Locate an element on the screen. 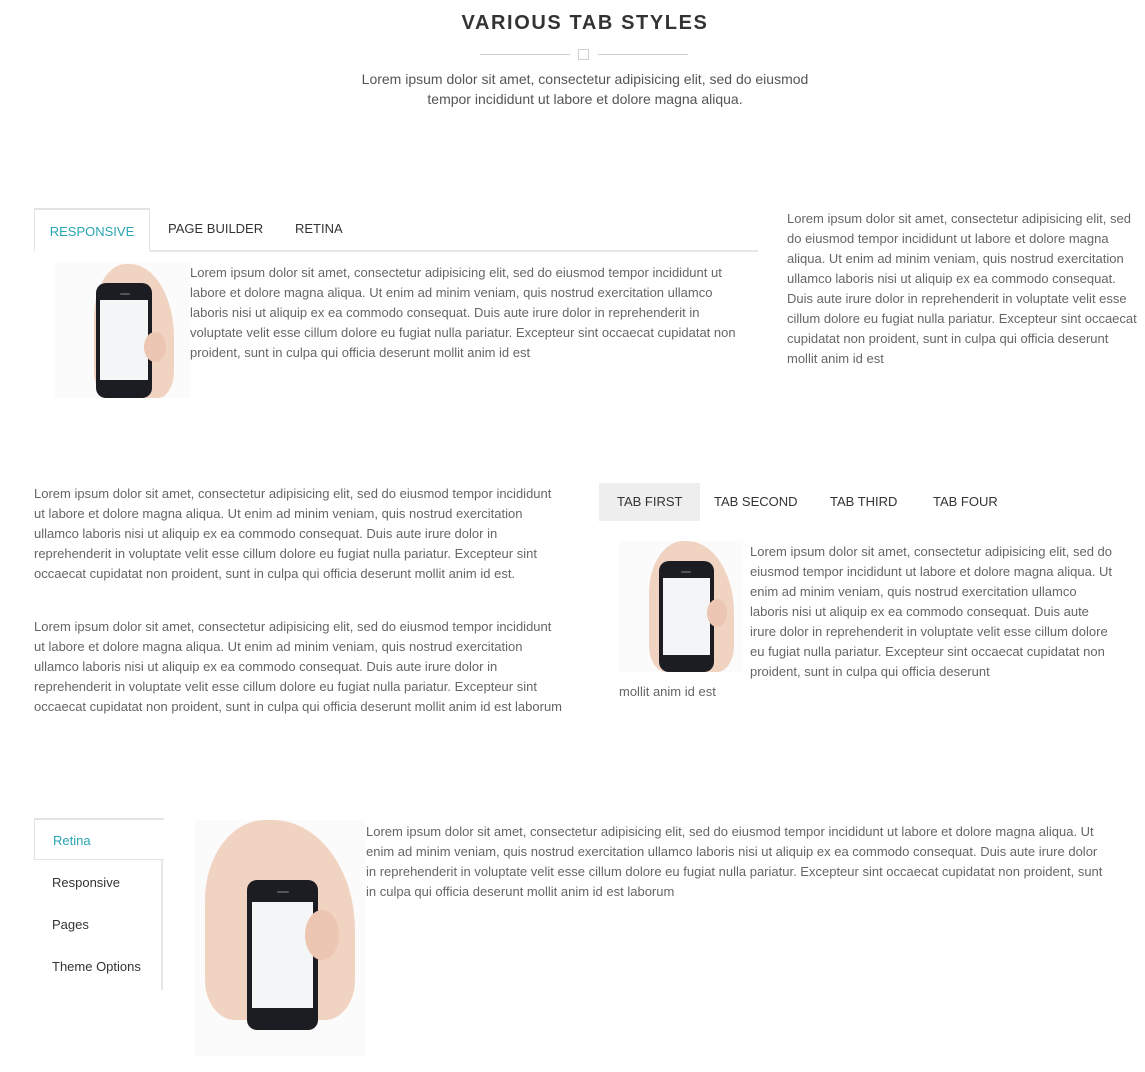  tab-four: TAB FOUR is located at coordinates (965, 502).